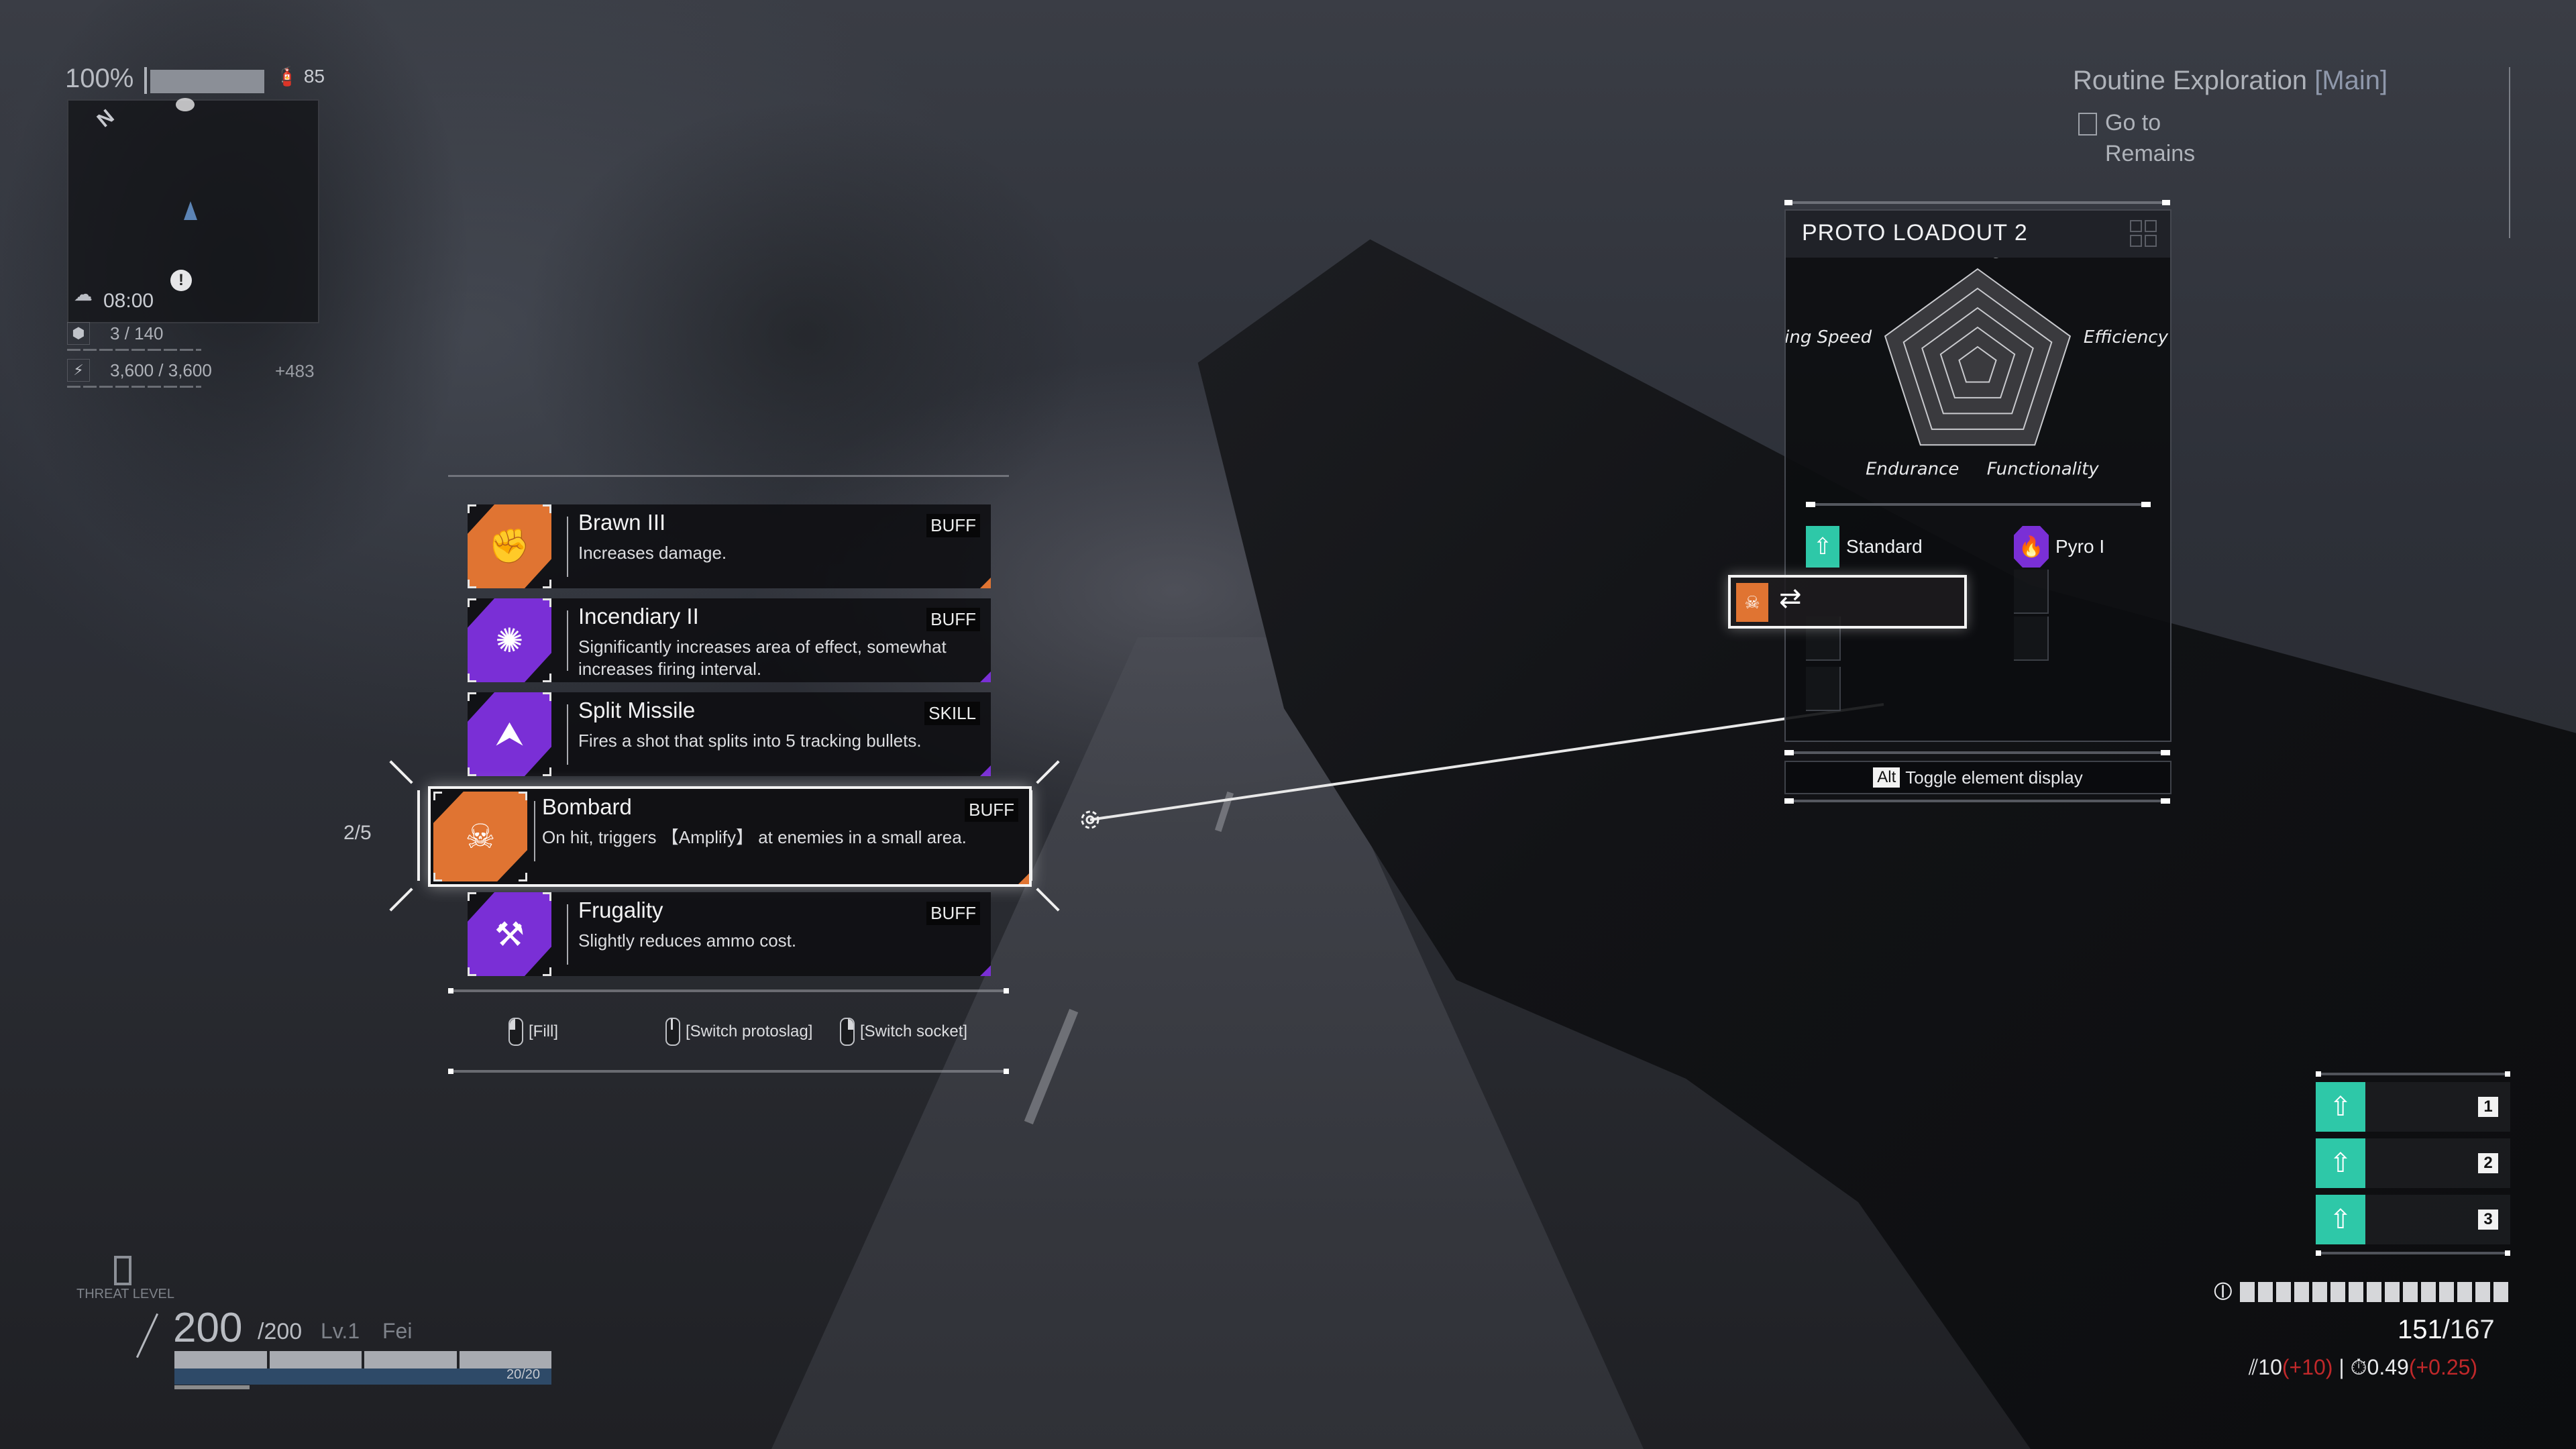 The width and height of the screenshot is (2576, 1449). Describe the element at coordinates (620, 910) in the screenshot. I see `protoslag-name: Frugality` at that location.